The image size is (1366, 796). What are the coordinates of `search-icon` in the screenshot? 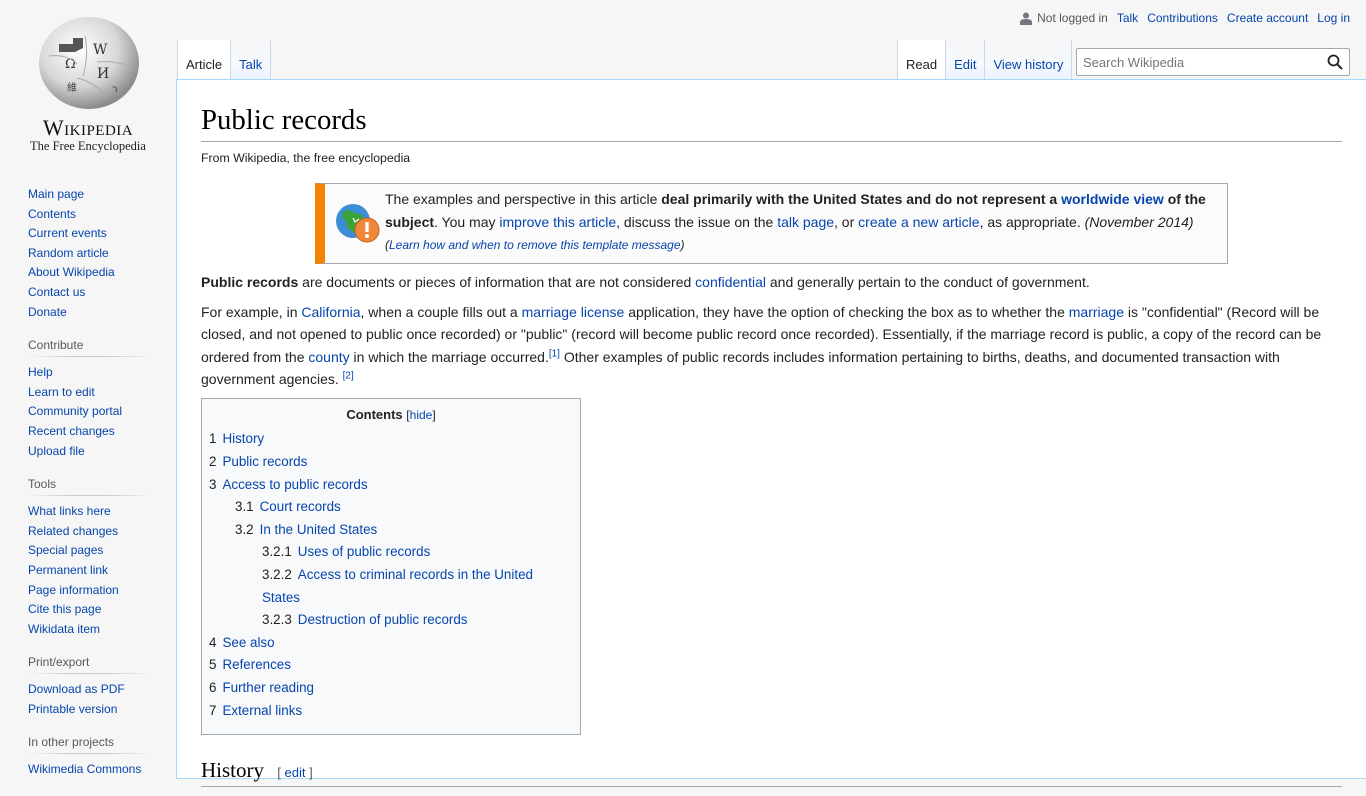 It's located at (1335, 62).